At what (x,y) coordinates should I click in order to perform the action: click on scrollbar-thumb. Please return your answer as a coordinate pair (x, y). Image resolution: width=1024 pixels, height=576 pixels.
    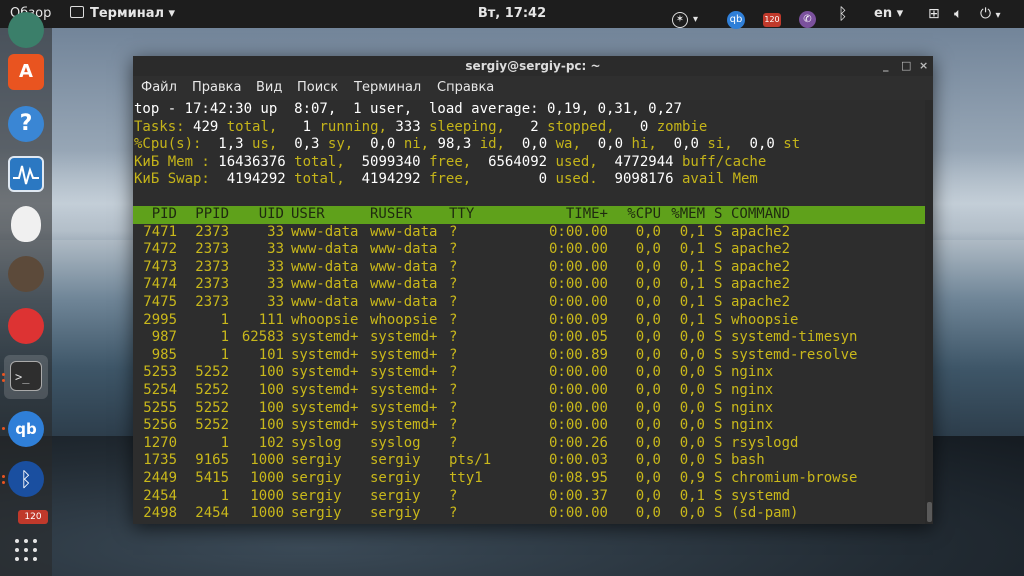
    Looking at the image, I should click on (929, 512).